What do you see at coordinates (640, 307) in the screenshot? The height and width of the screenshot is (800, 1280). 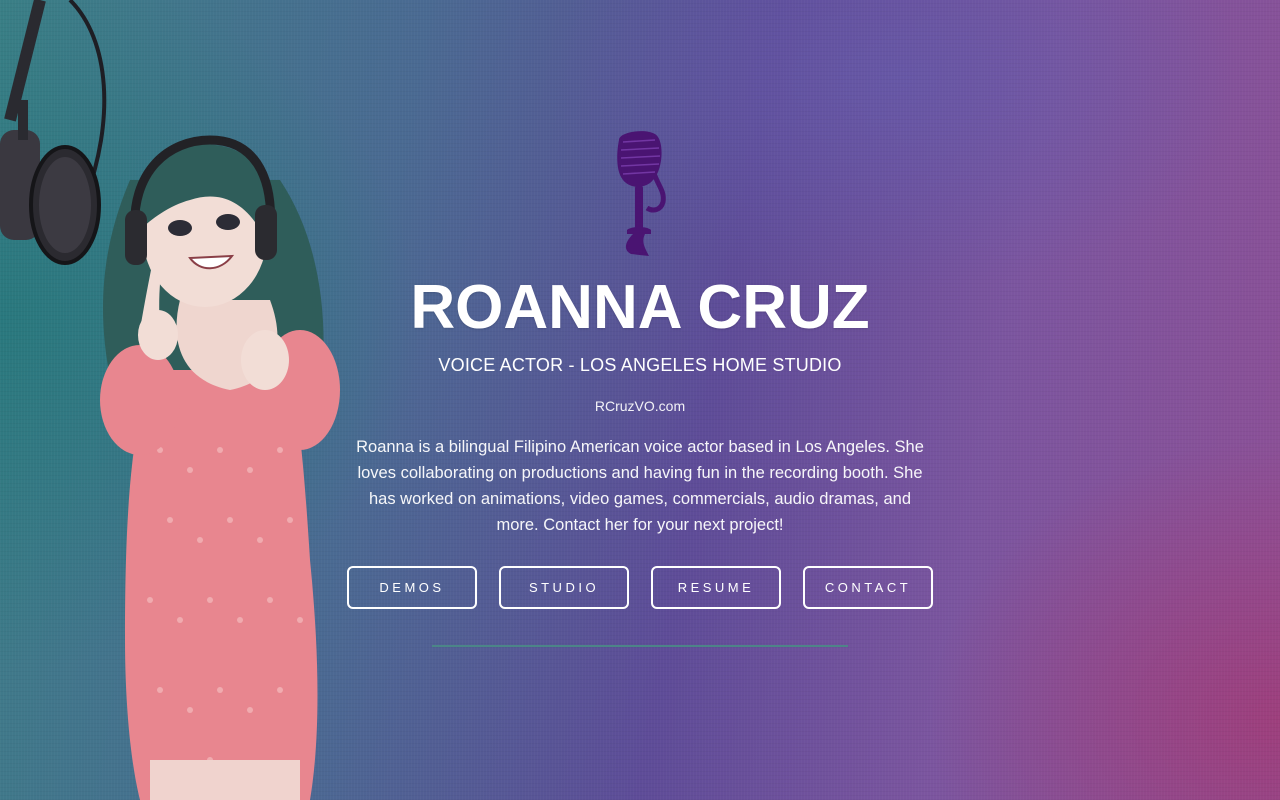 I see `page-title: ROANNA CRUZ` at bounding box center [640, 307].